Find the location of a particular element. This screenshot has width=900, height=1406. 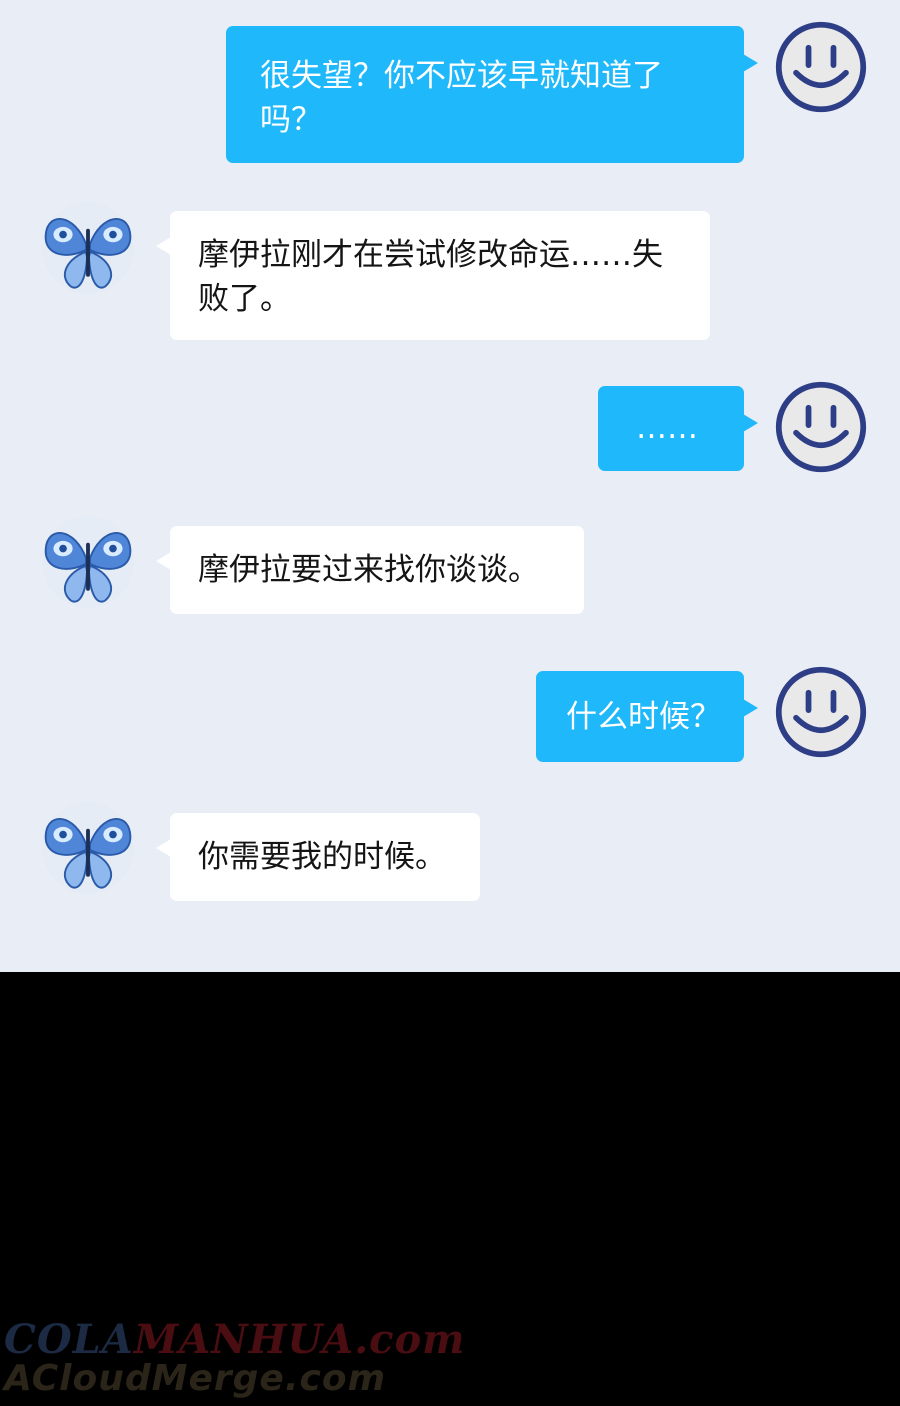

message-text: 很失望？你不应该早就知道了吗？ is located at coordinates (461, 98).